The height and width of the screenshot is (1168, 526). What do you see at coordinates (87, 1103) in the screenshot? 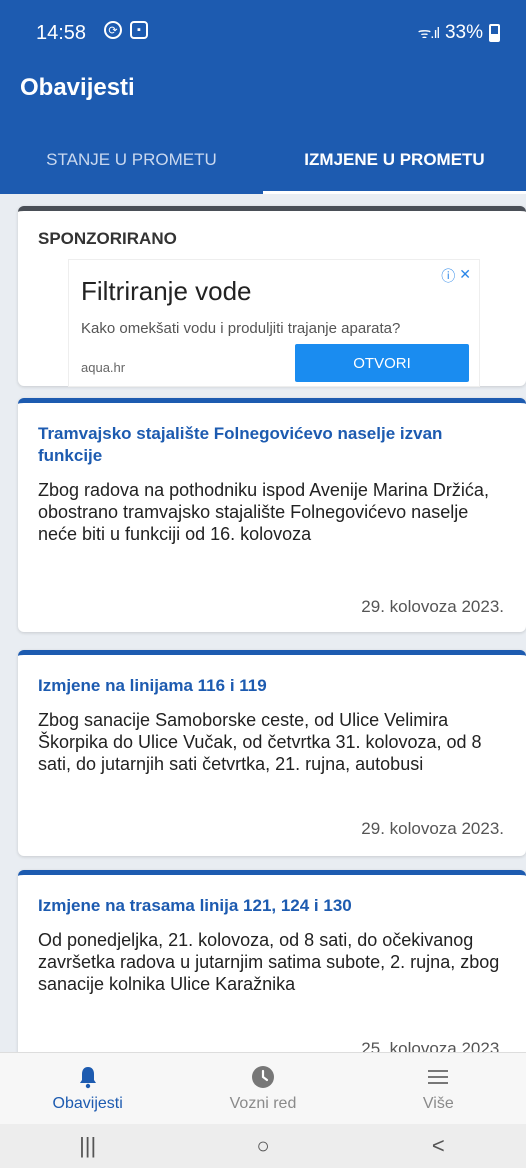
I see `nav-label: Obavijesti` at bounding box center [87, 1103].